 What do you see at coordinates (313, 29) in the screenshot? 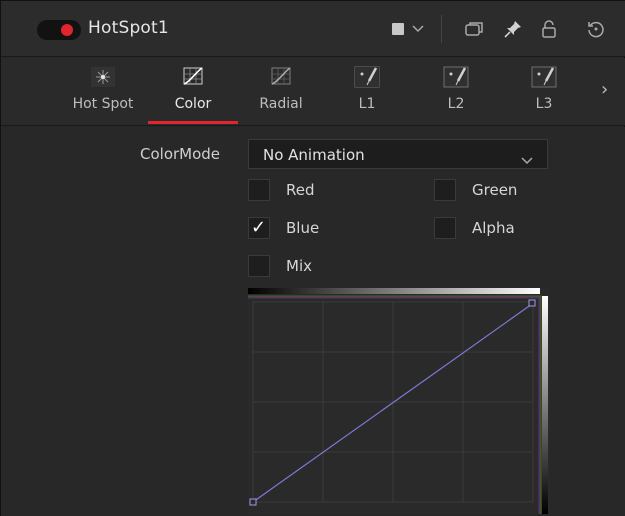
I see `node-header: HotSpot1` at bounding box center [313, 29].